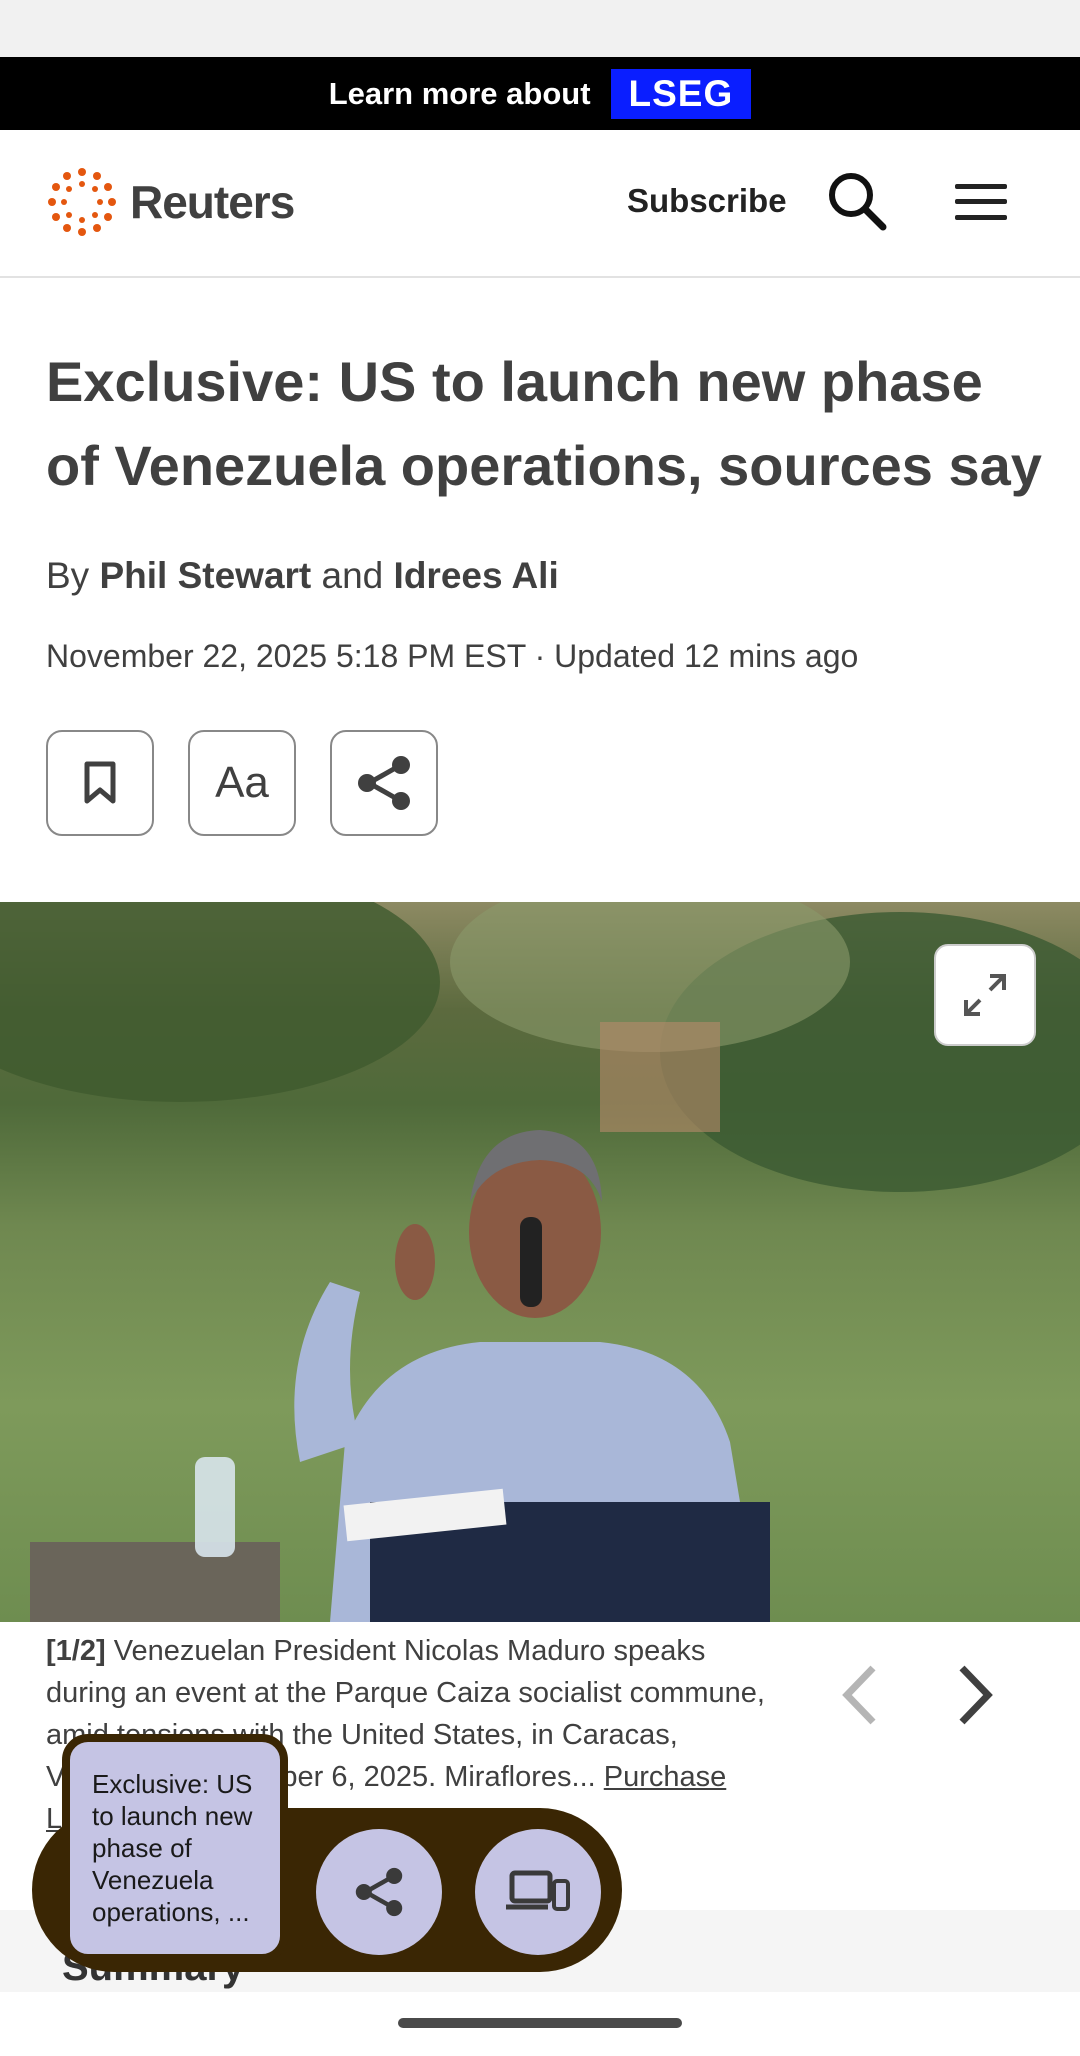 This screenshot has height=2056, width=1080. I want to click on byline-joiner: and, so click(352, 575).